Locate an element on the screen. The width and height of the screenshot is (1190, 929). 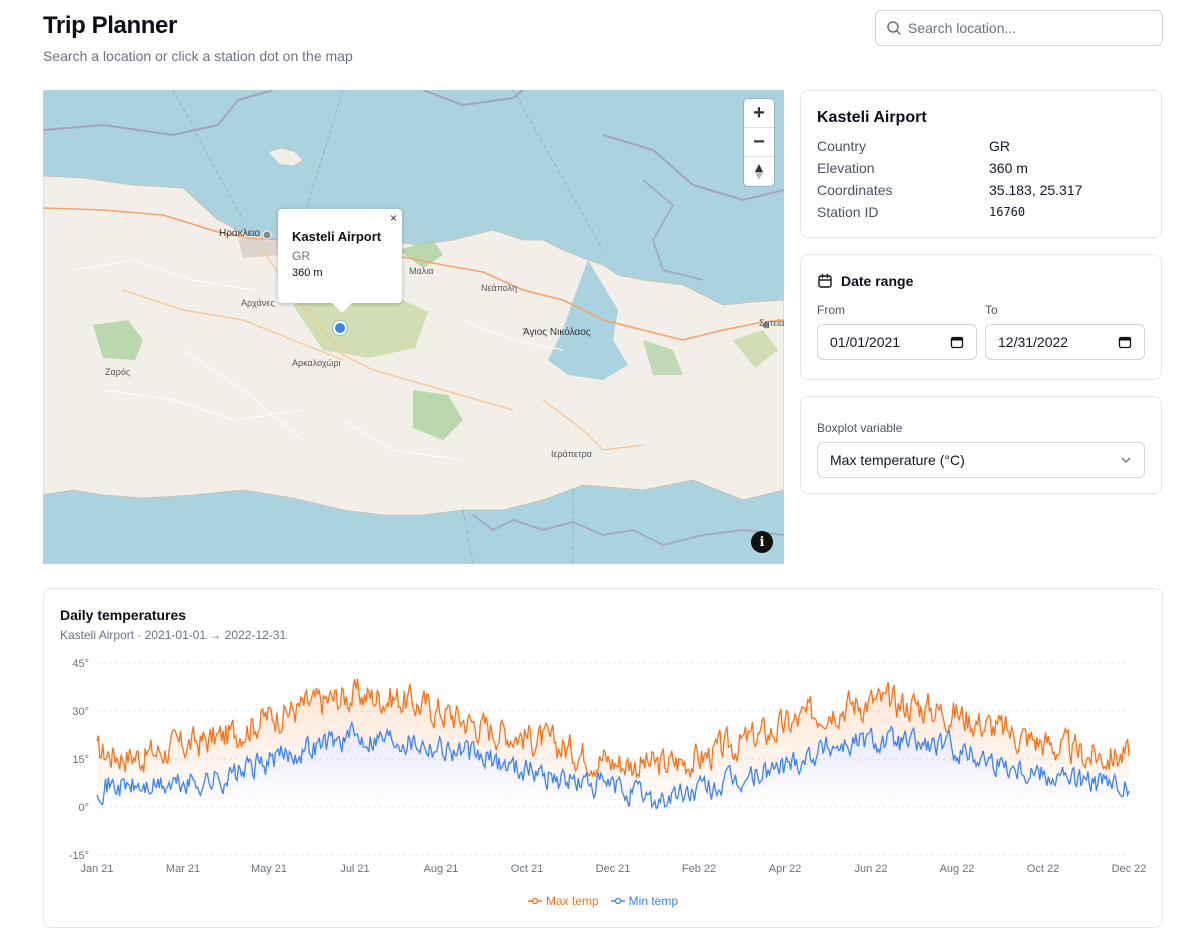
legend-item-max: Max temp is located at coordinates (563, 901).